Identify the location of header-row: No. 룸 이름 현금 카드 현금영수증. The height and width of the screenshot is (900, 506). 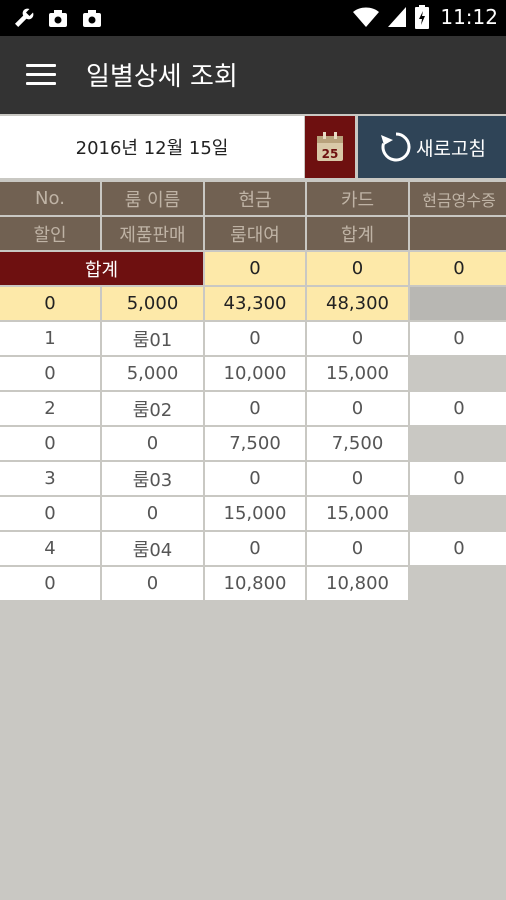
(253, 199).